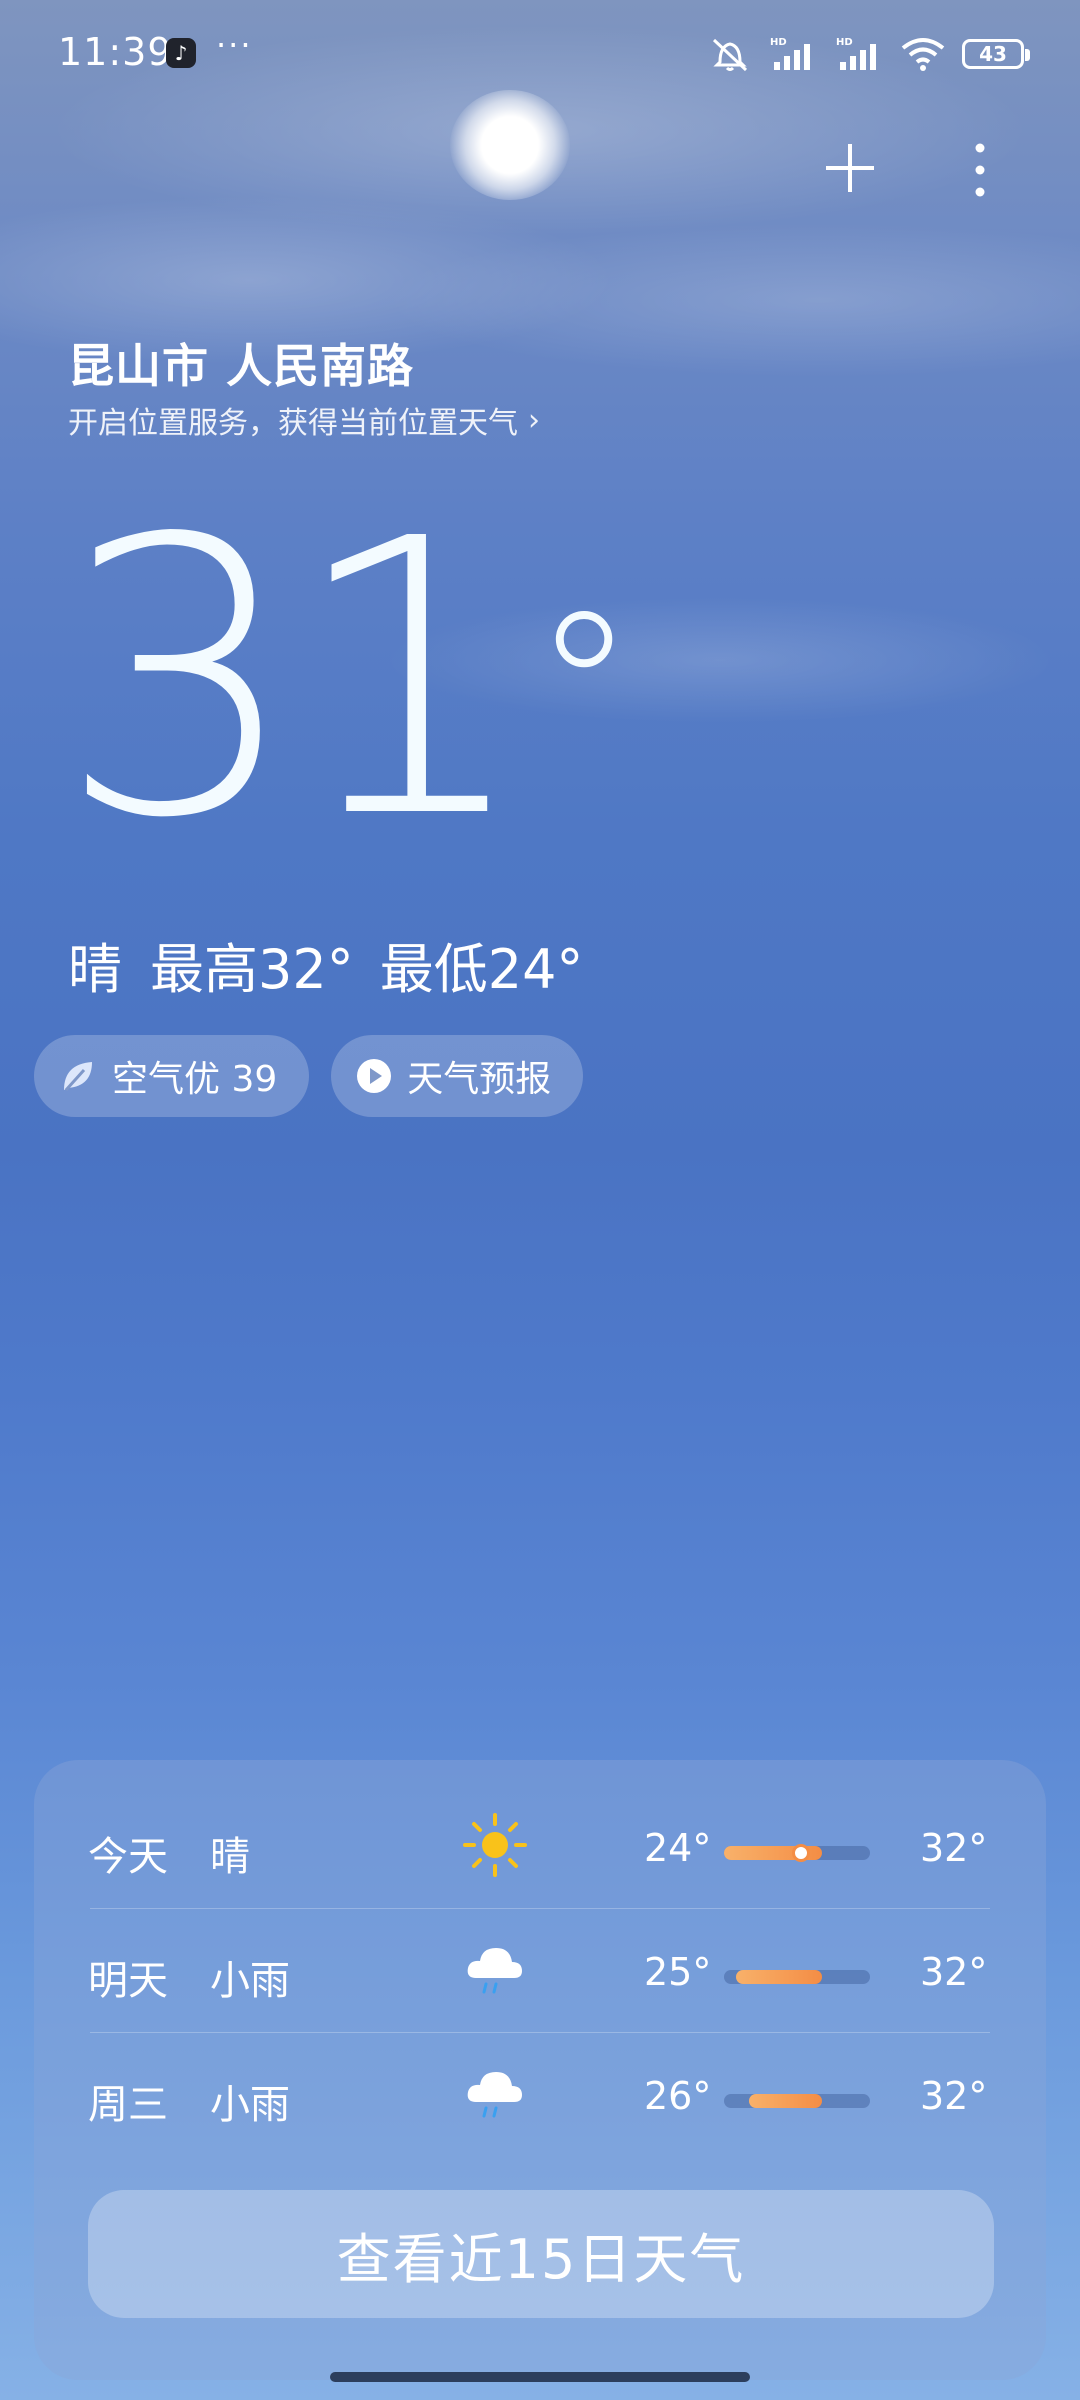 The width and height of the screenshot is (1080, 2400). I want to click on location-hint-text: 开启位置服务，获得当前位置天气, so click(293, 423).